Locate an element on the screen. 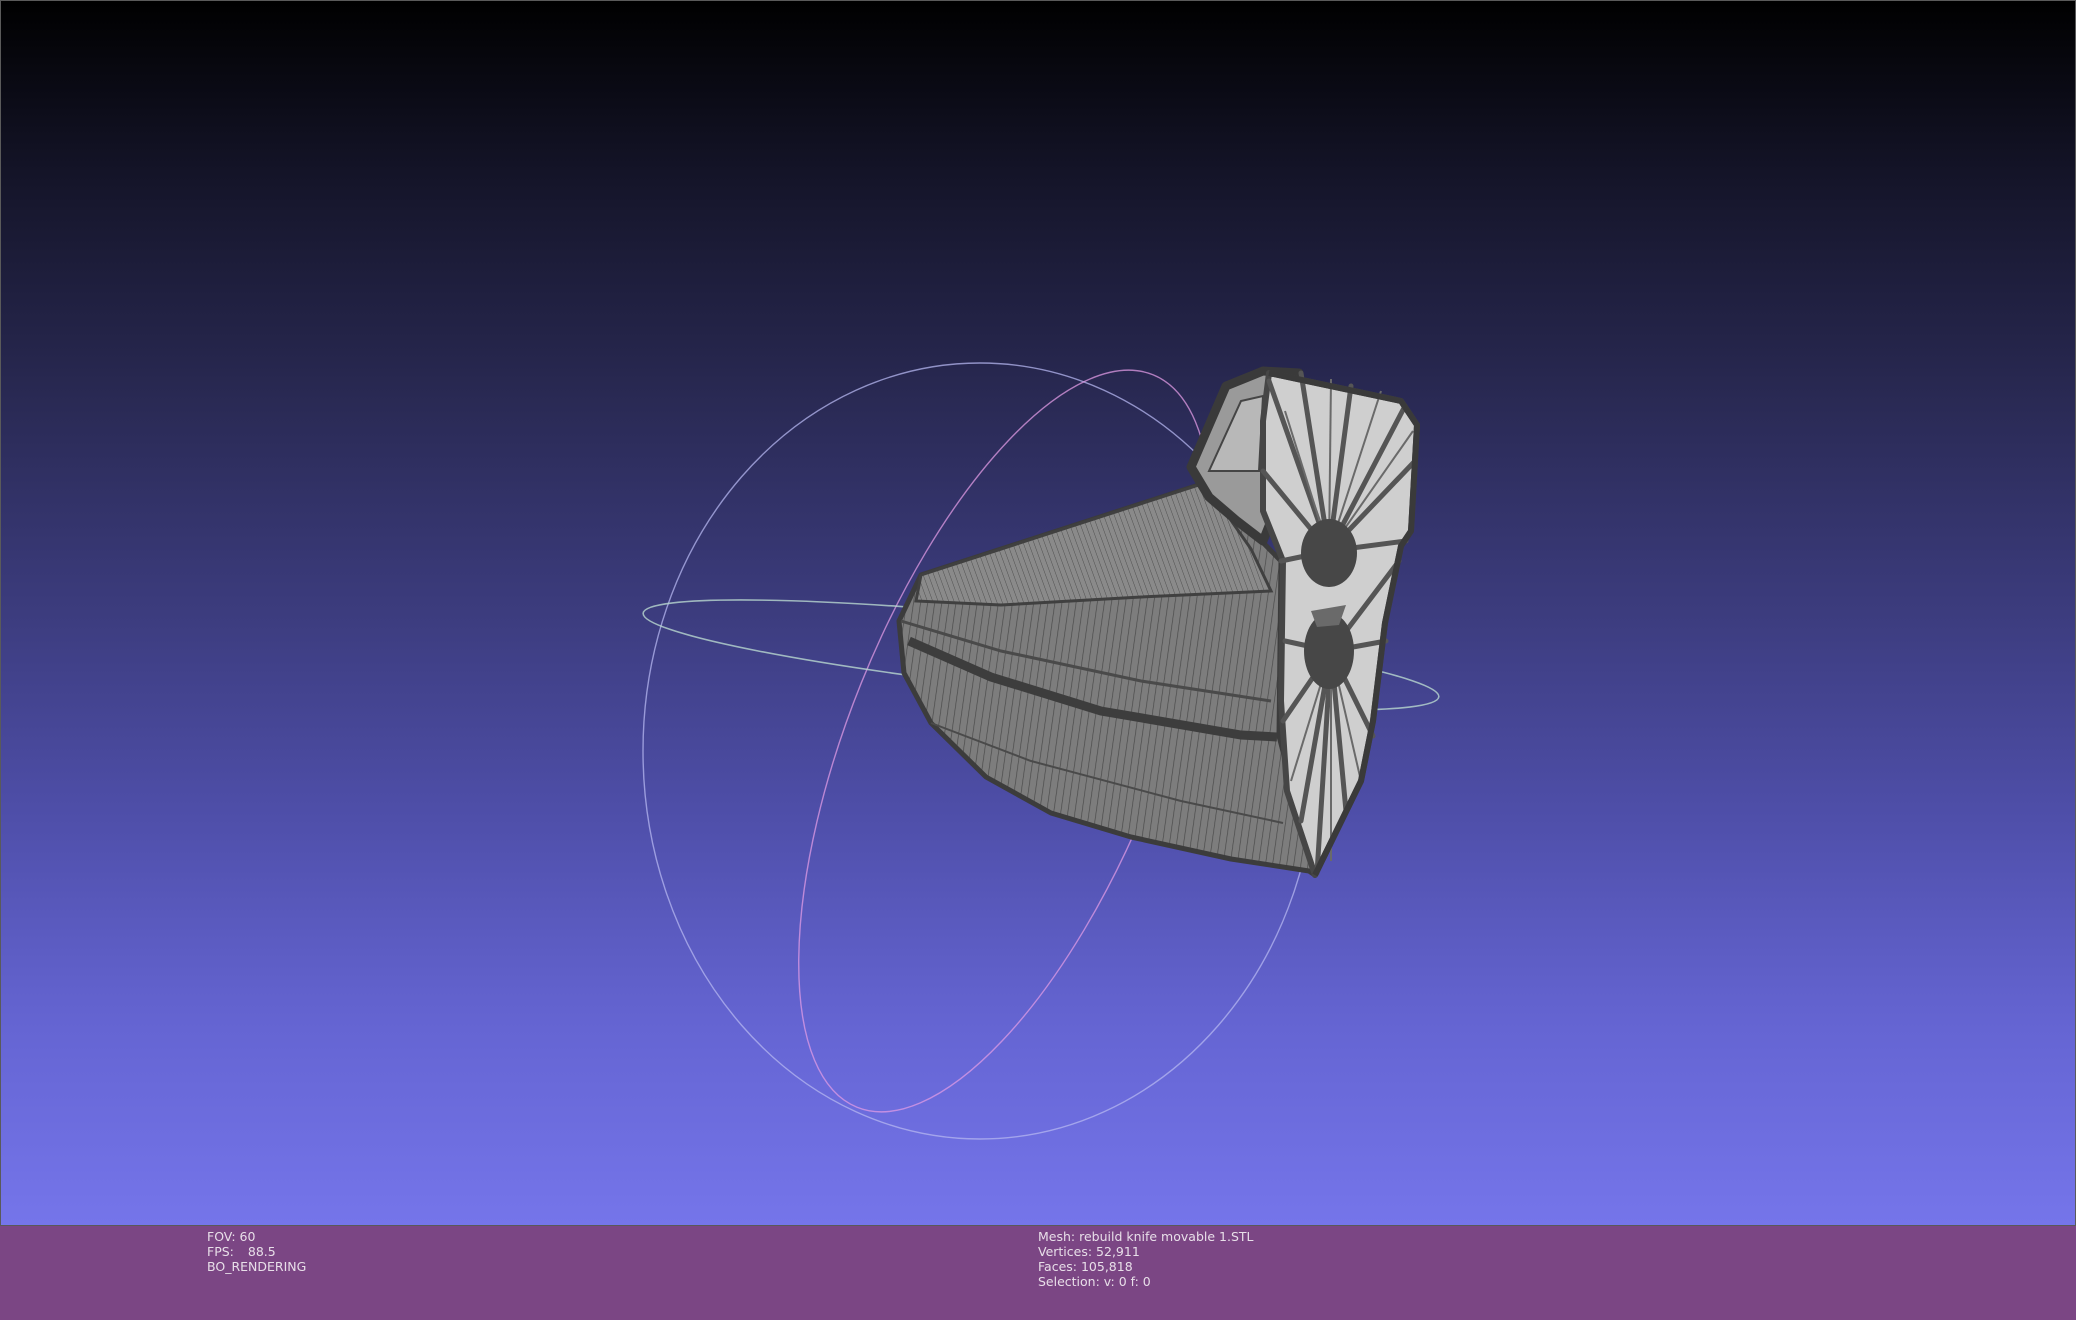  mesh-name: Mesh: rebuild knife movable 1.STL is located at coordinates (1146, 1236).